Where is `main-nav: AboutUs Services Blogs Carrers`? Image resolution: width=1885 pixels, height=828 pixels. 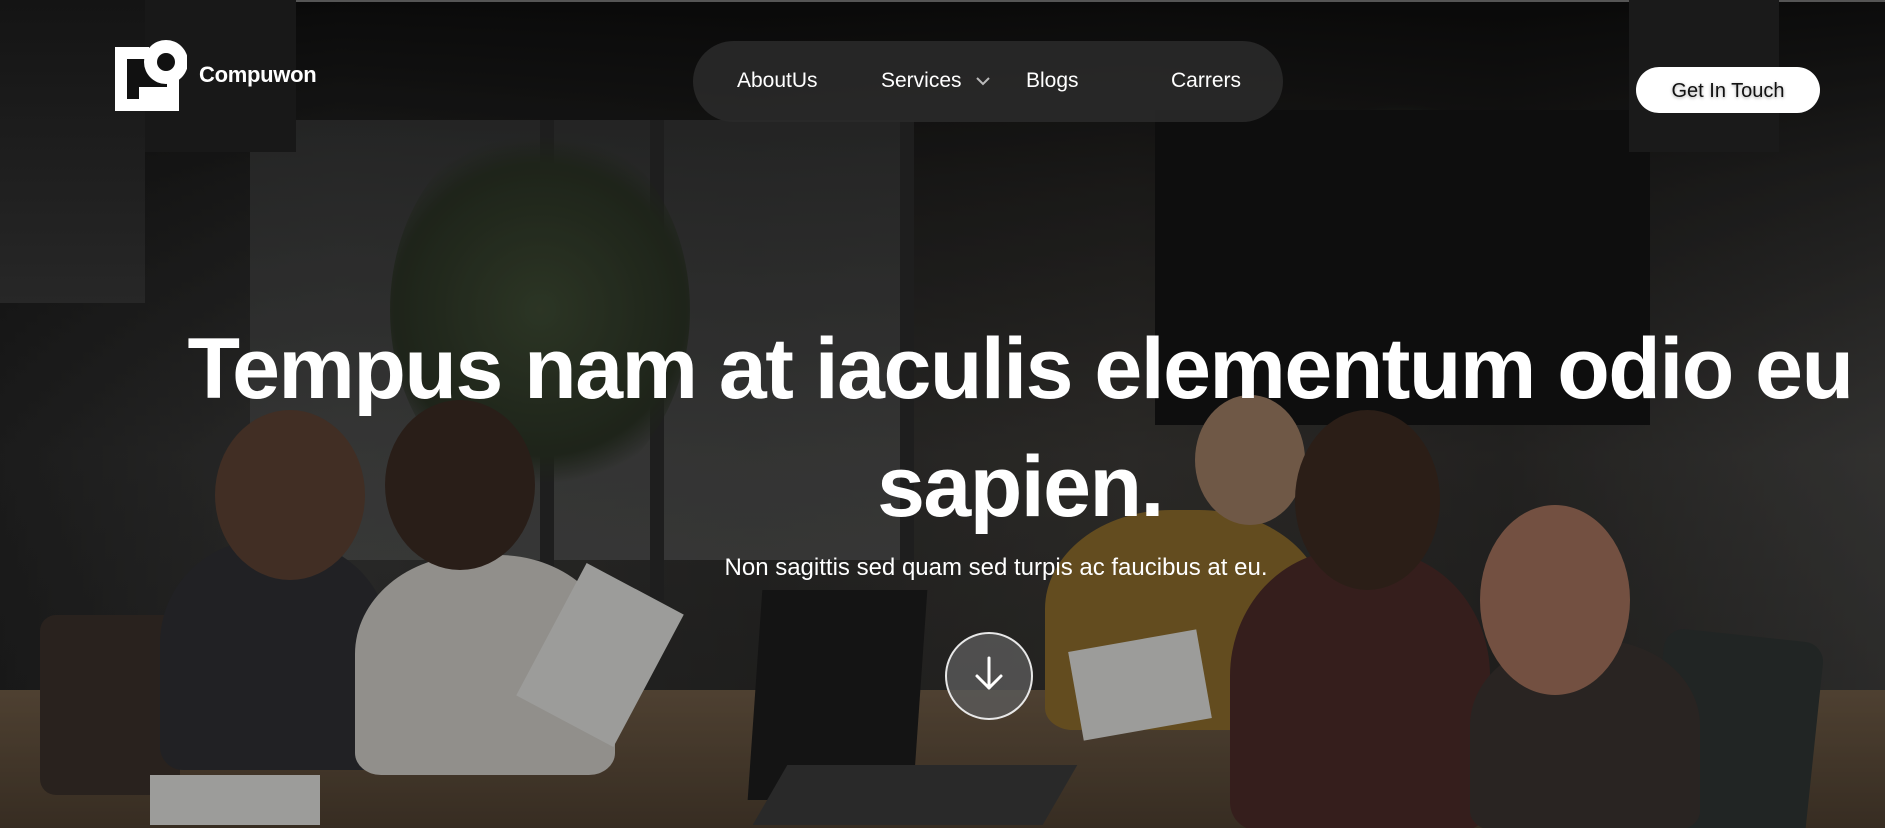
main-nav: AboutUs Services Blogs Carrers is located at coordinates (988, 81).